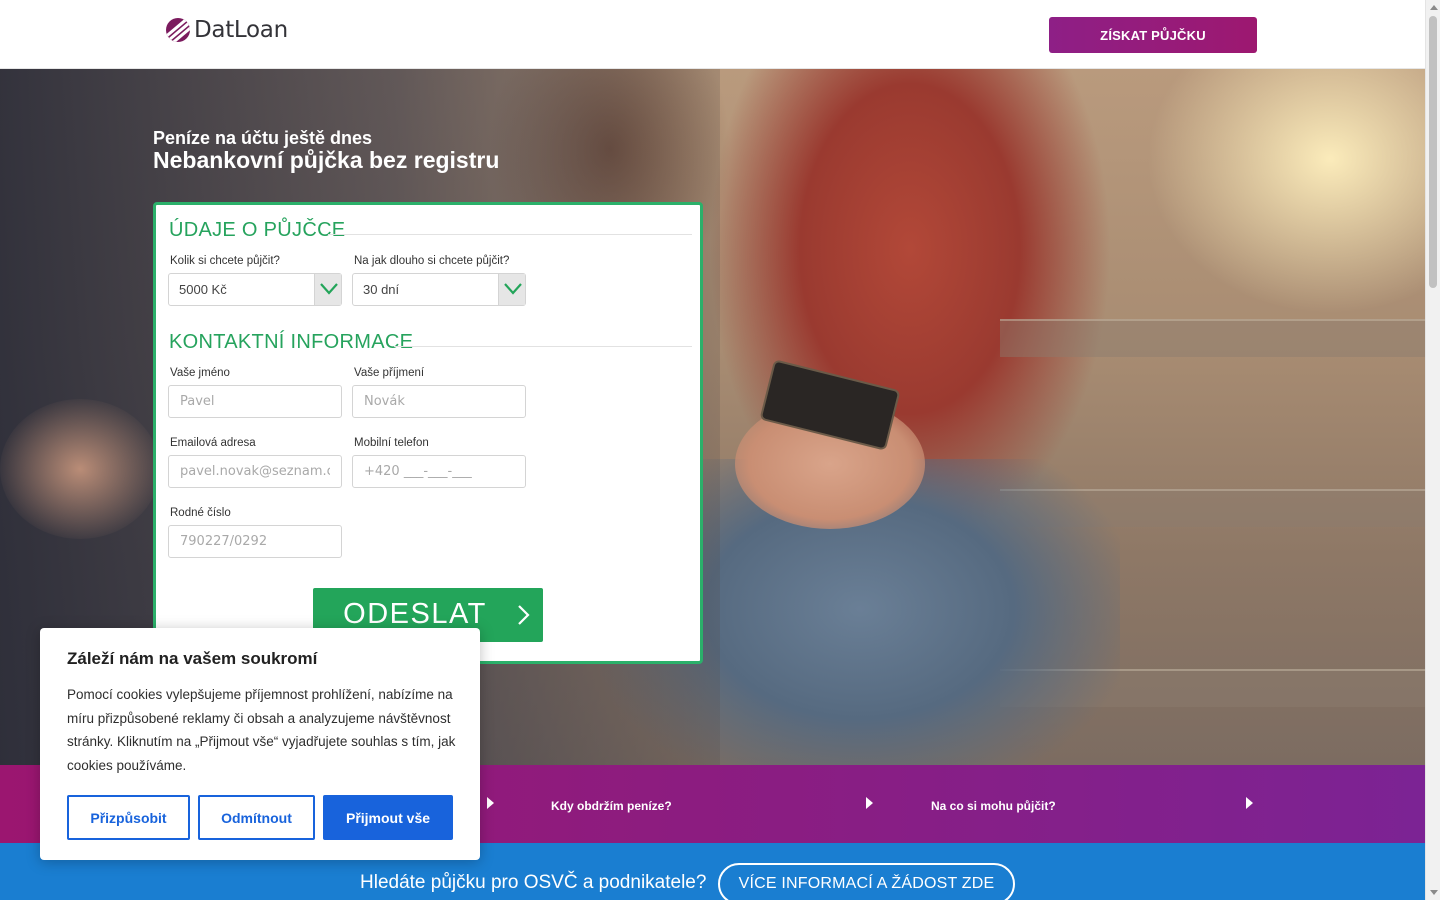 Image resolution: width=1440 pixels, height=900 pixels. Describe the element at coordinates (388, 817) in the screenshot. I see `cookie-accept-button: Přijmout vše` at that location.